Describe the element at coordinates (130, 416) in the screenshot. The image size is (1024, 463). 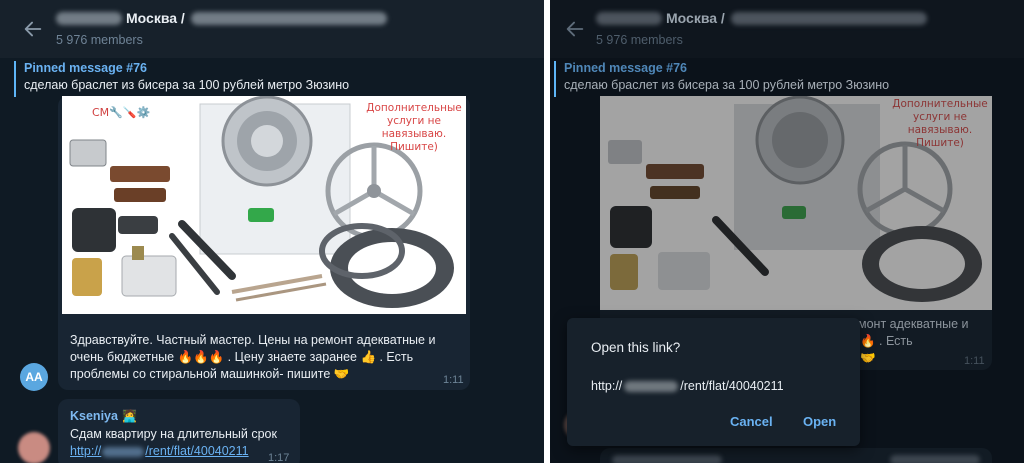
I see `sender-emoji: 🧑‍💻` at that location.